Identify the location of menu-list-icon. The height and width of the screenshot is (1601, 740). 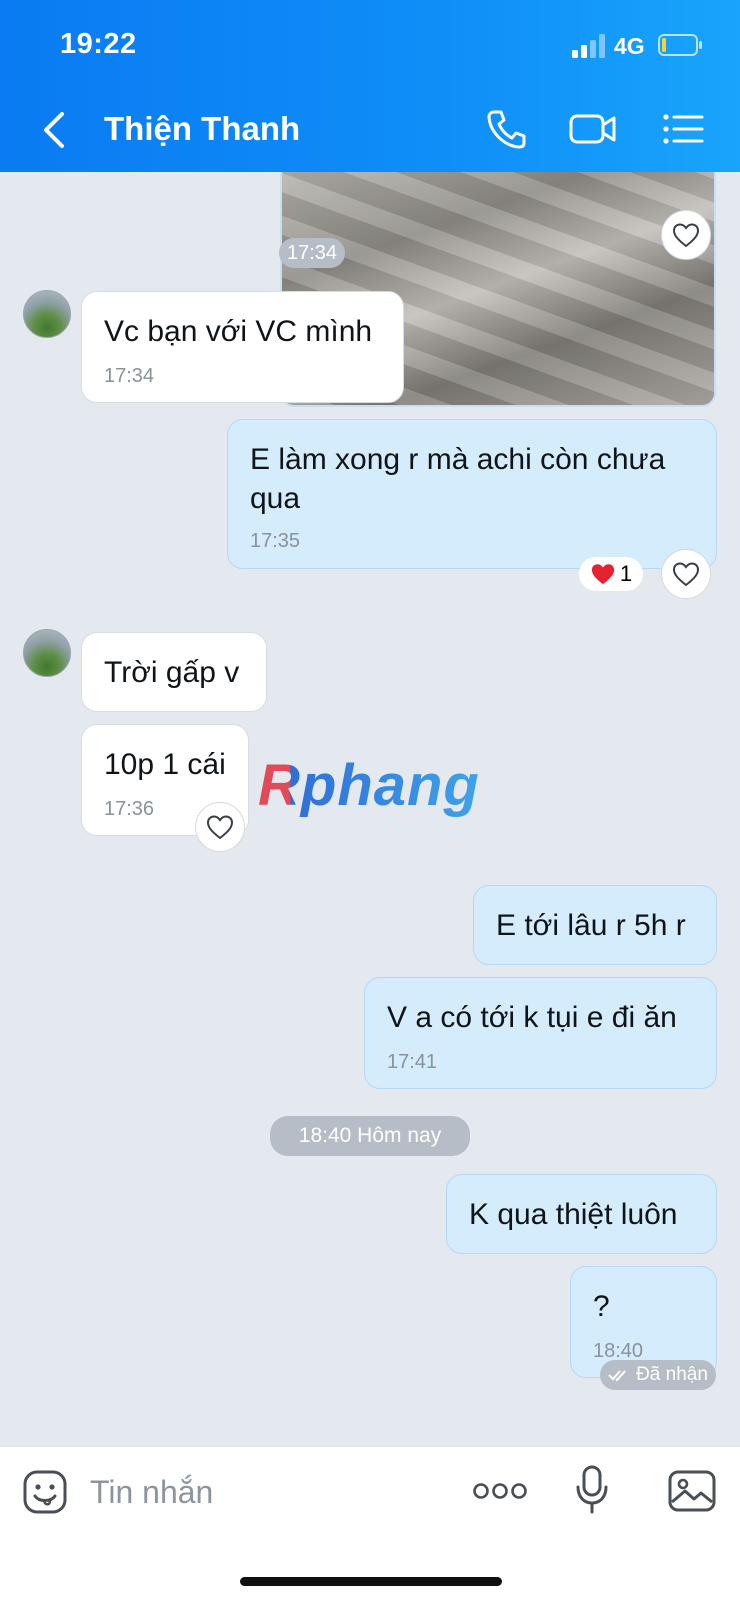
(683, 129).